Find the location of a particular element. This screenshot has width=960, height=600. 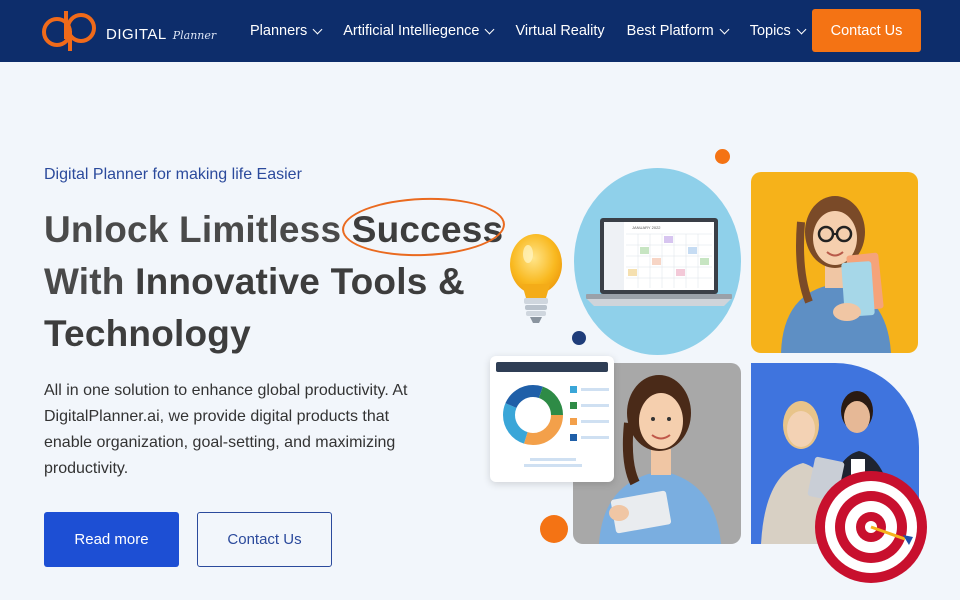

nav-item-virtual-reality: Virtual Reality is located at coordinates (559, 31).